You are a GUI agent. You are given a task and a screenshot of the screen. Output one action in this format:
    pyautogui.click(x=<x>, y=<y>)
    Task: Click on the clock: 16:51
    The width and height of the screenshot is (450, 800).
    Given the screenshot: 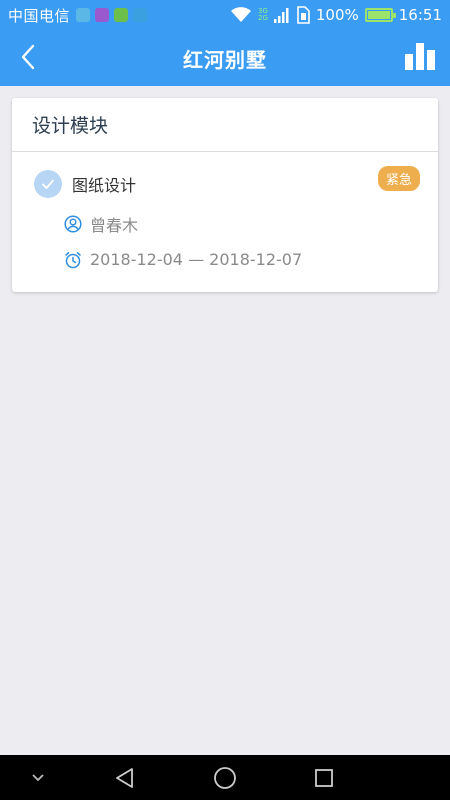 What is the action you would take?
    pyautogui.click(x=420, y=15)
    